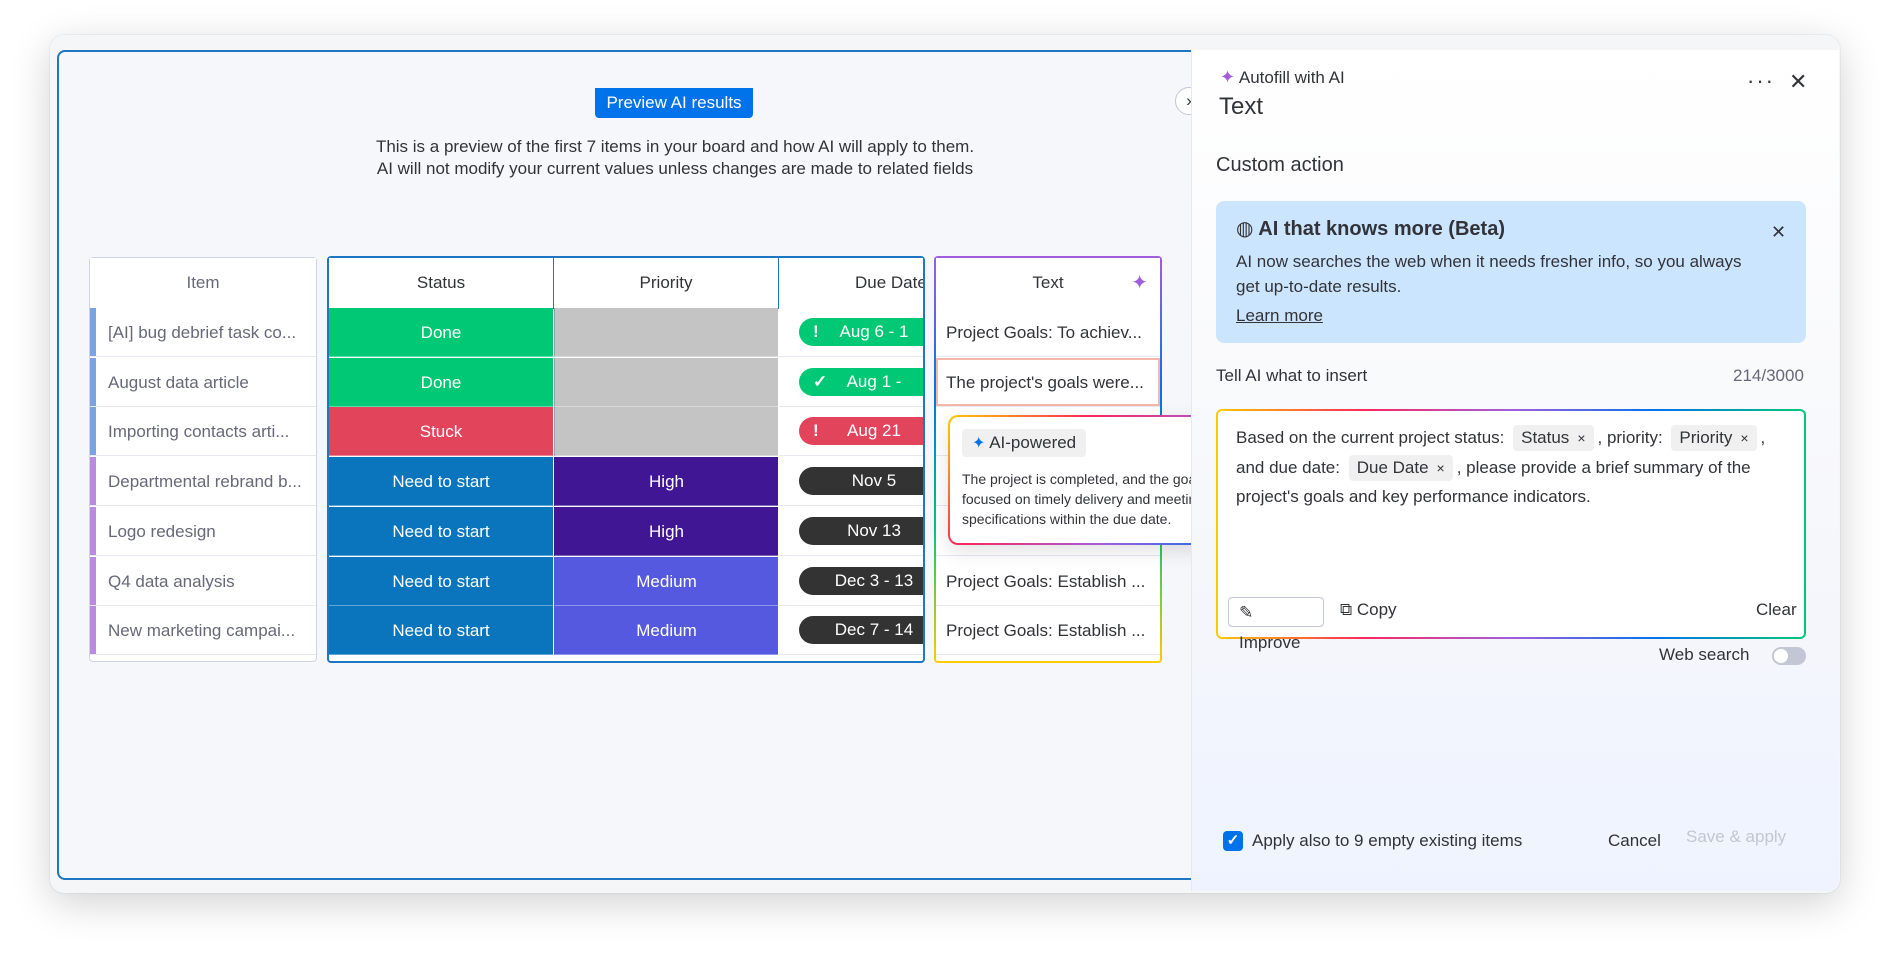 Image resolution: width=1888 pixels, height=958 pixels. Describe the element at coordinates (1288, 467) in the screenshot. I see `prompt-text-4: and due date:` at that location.